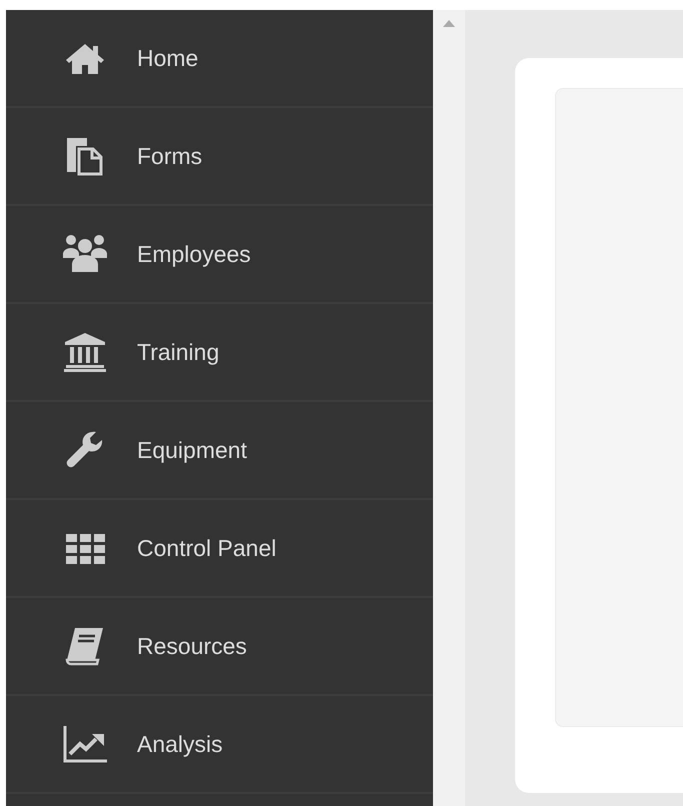 The image size is (683, 806). I want to click on sidebar-item-label: Equipment, so click(192, 450).